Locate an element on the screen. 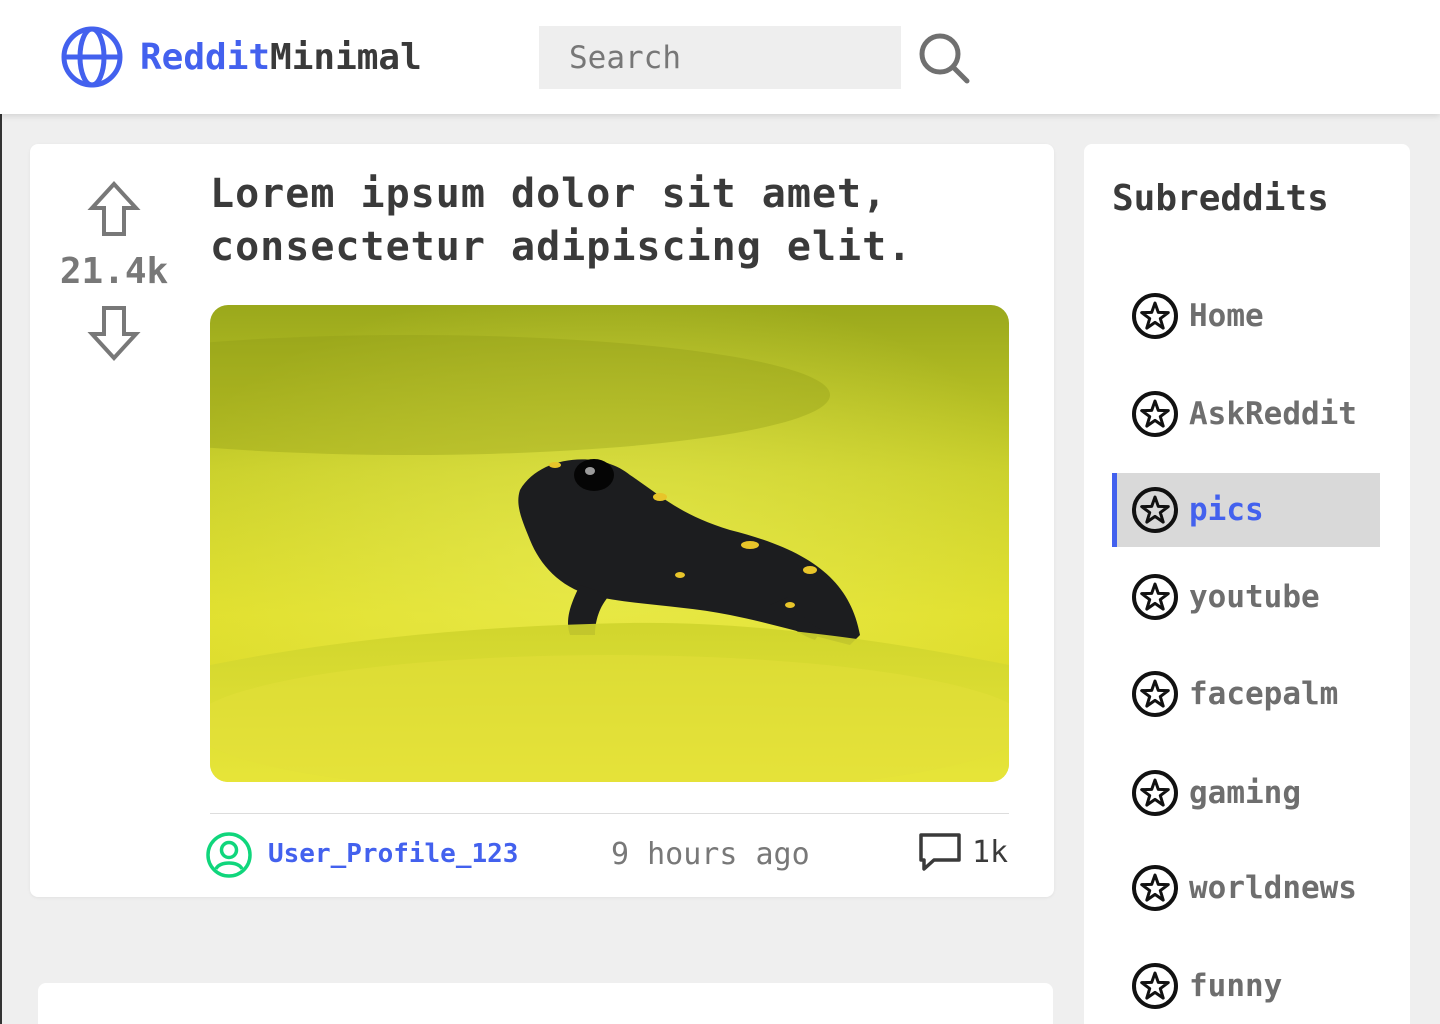 The image size is (1440, 1024). sidebar-item-label: youtube is located at coordinates (1254, 597).